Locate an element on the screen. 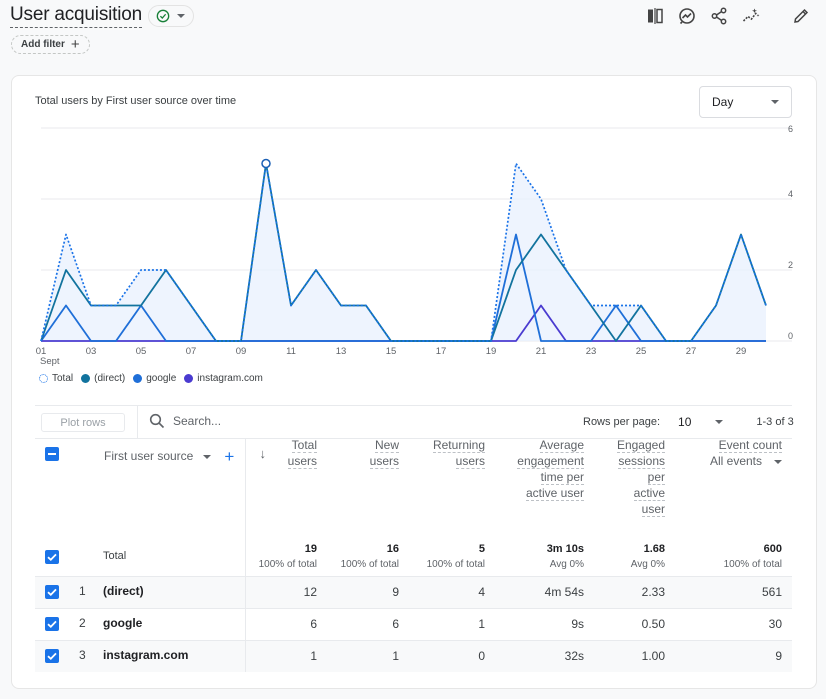 The image size is (826, 699). row-dimension-value: google is located at coordinates (123, 623).